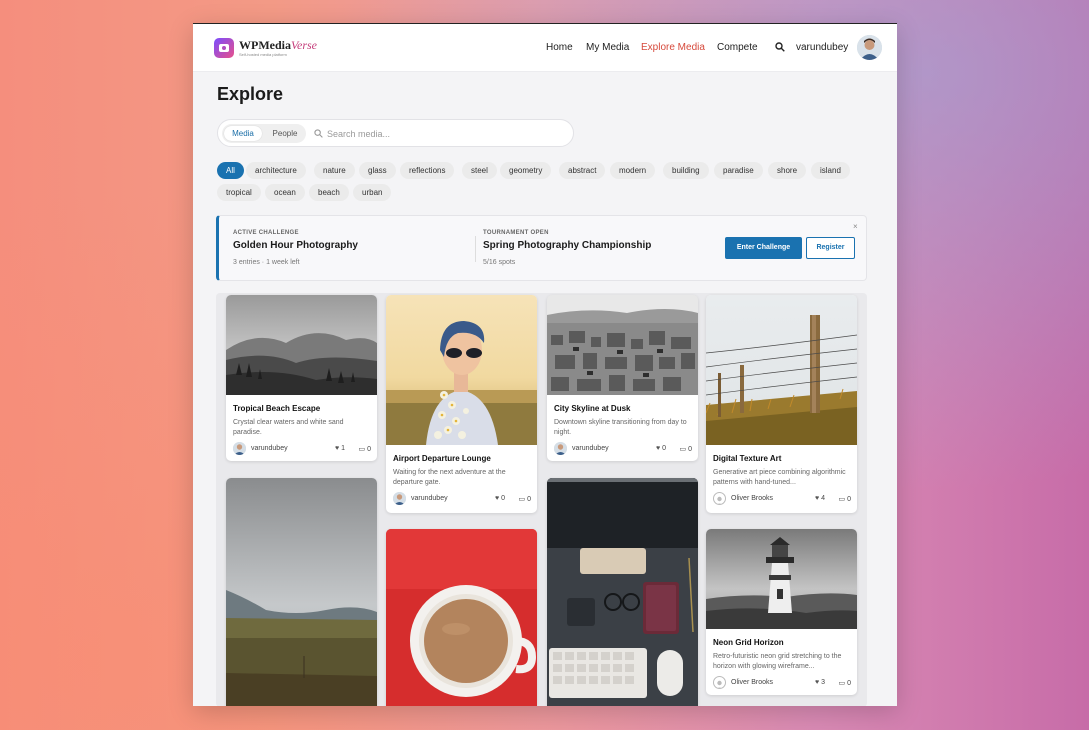 The height and width of the screenshot is (730, 1089). Describe the element at coordinates (264, 133) in the screenshot. I see `search-mode-toggle: Media People` at that location.